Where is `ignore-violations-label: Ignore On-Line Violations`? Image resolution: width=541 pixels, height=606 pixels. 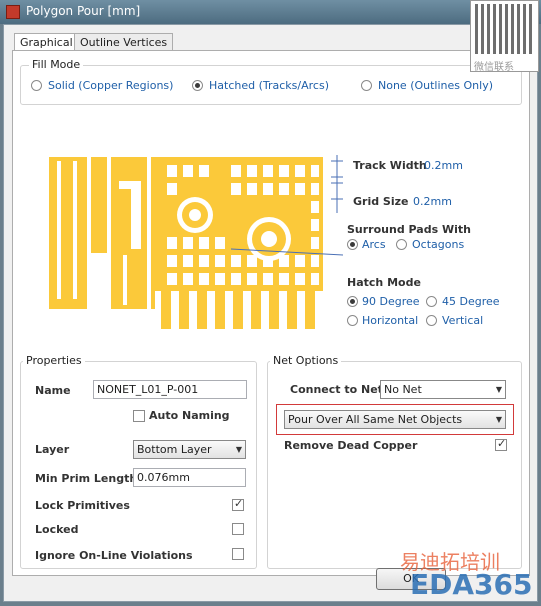
ignore-violations-label: Ignore On-Line Violations is located at coordinates (114, 555).